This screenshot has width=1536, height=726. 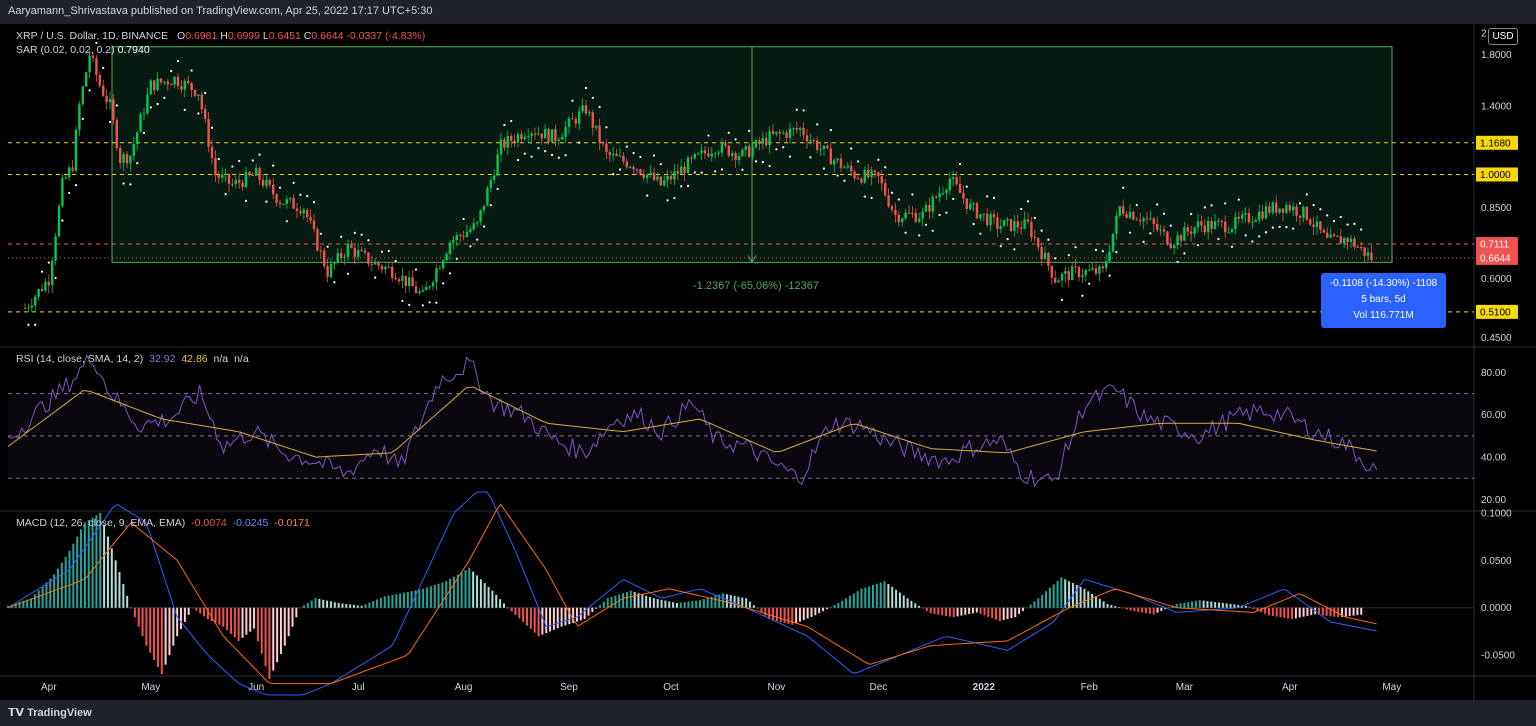 What do you see at coordinates (768, 713) in the screenshot?
I see `footer-bar: 𝗧𝗩 TradingView` at bounding box center [768, 713].